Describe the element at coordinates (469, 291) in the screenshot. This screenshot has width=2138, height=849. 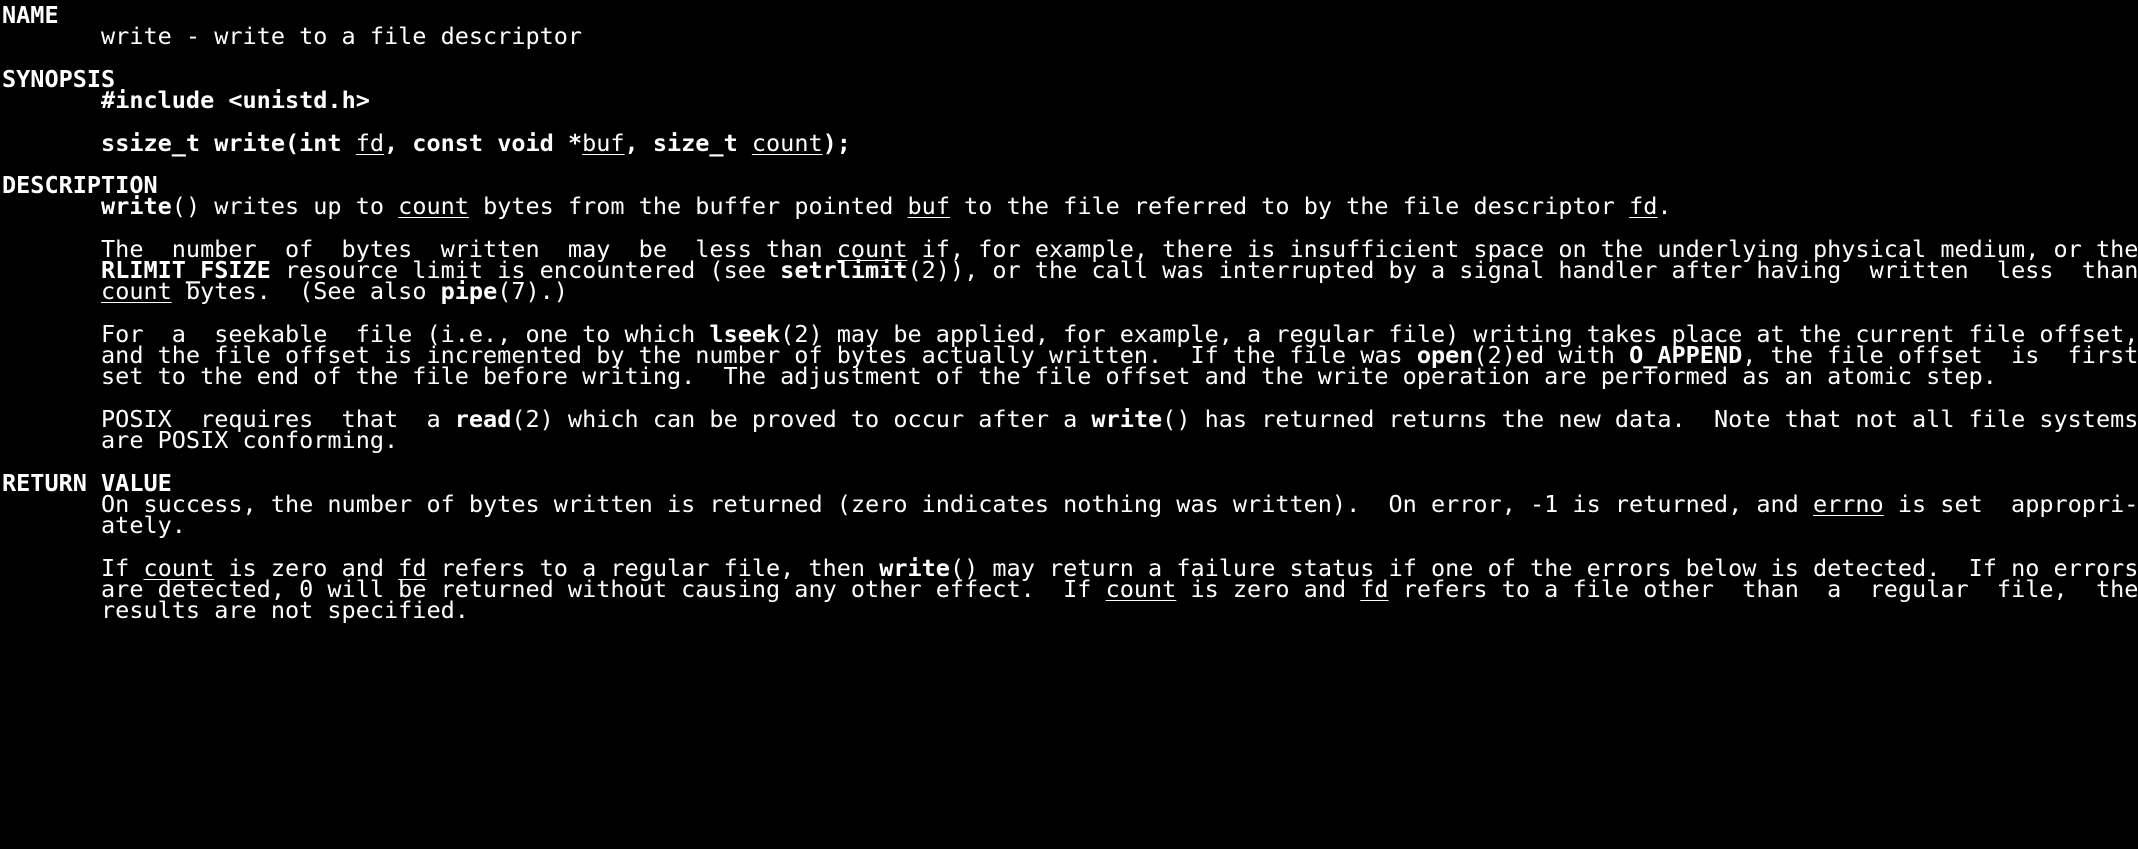
I see `bold-text: pipe` at that location.